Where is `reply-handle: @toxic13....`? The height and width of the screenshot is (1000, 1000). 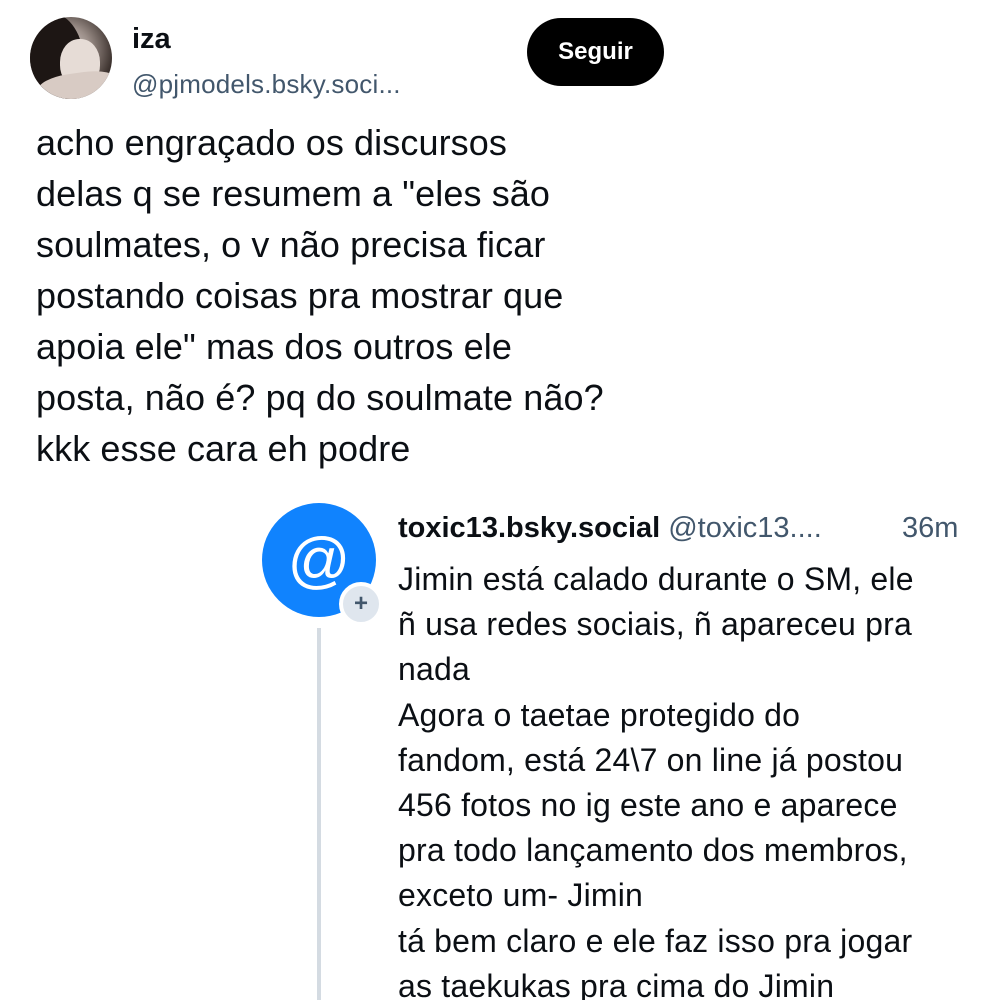
reply-handle: @toxic13.... is located at coordinates (745, 528).